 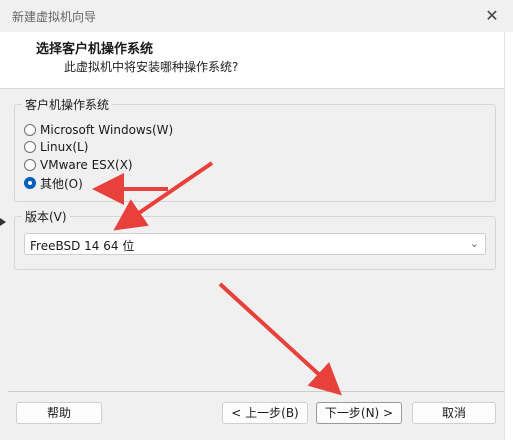 I want to click on radio-linux: Linux(L), so click(x=56, y=147).